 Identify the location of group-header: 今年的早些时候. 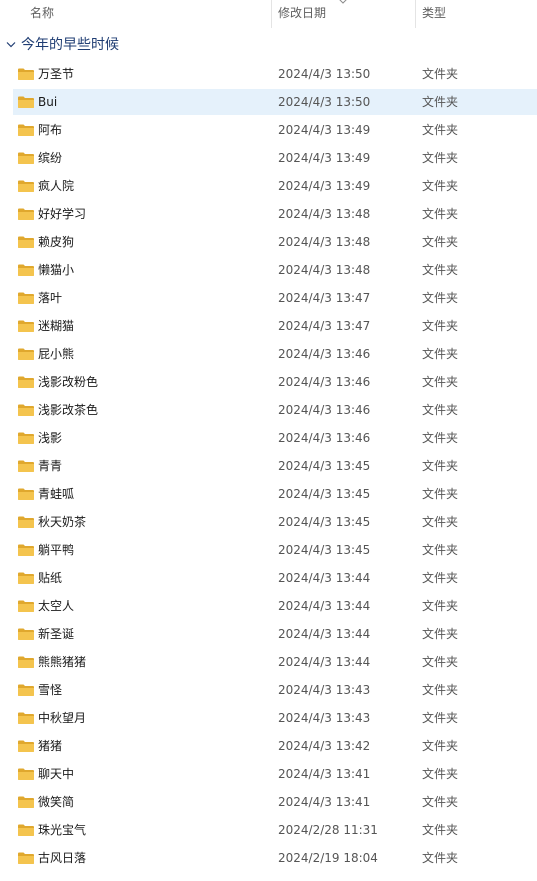
(268, 45).